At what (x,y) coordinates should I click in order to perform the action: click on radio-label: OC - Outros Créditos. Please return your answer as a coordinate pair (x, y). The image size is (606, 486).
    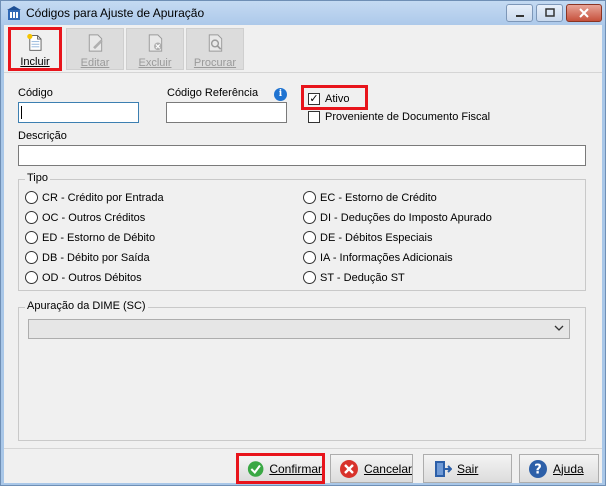
    Looking at the image, I should click on (94, 217).